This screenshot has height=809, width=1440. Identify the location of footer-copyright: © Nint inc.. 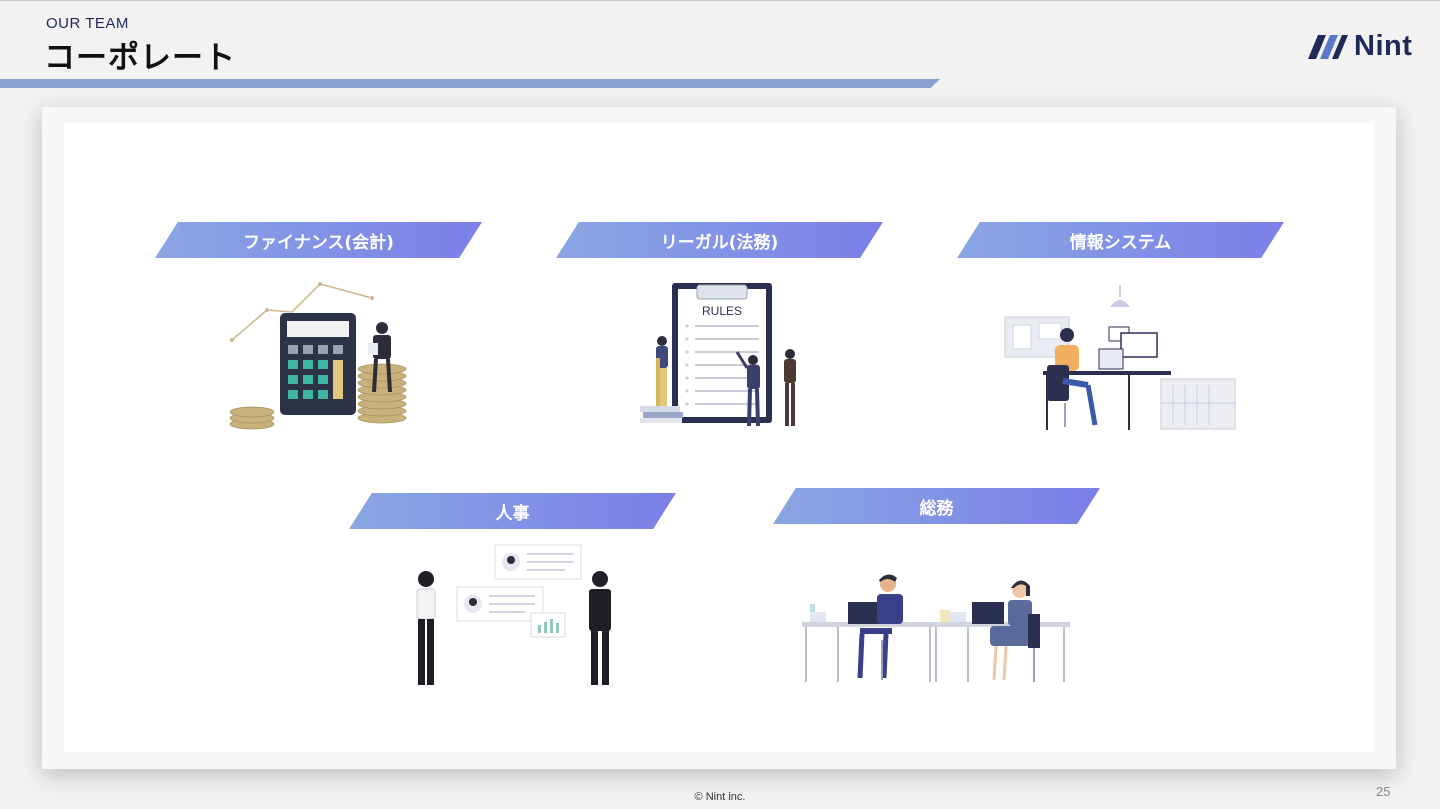
(720, 797).